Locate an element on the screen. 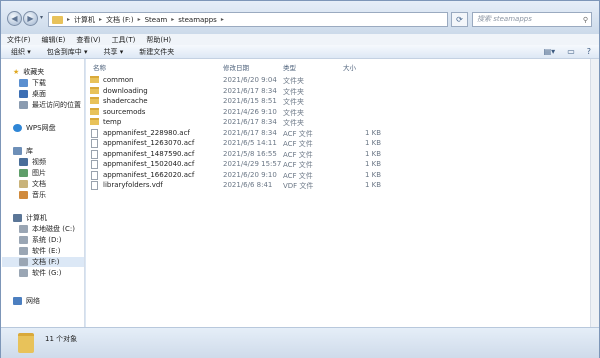 The height and width of the screenshot is (358, 600). nav-drive-e: 软件 (E:) is located at coordinates (39, 251).